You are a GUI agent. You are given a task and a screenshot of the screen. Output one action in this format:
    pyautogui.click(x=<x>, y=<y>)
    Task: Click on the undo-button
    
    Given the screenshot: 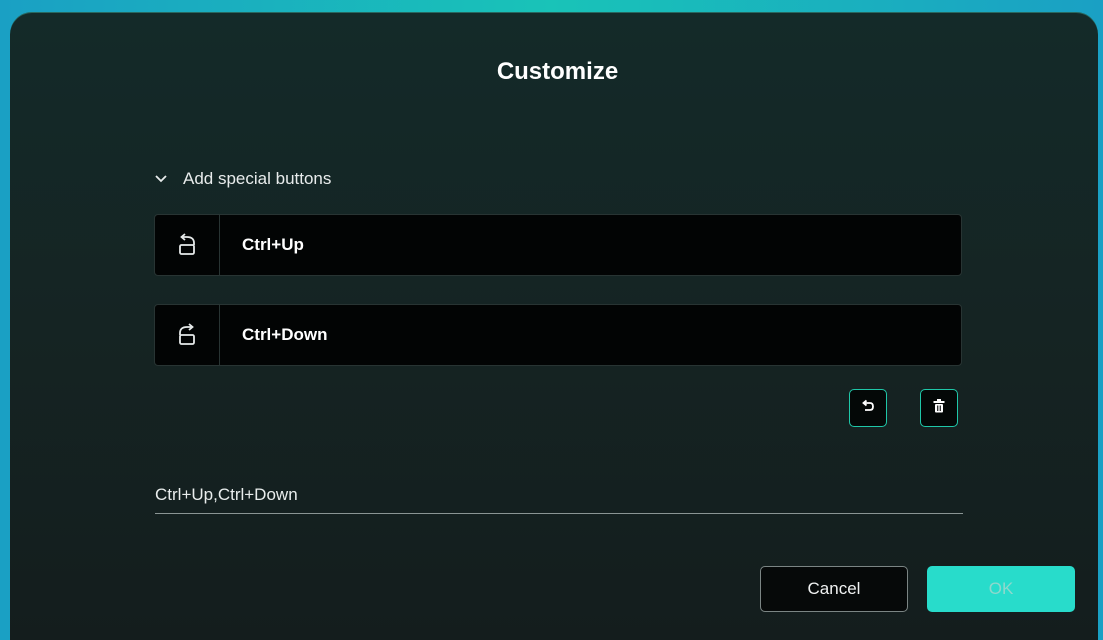 What is the action you would take?
    pyautogui.click(x=868, y=408)
    